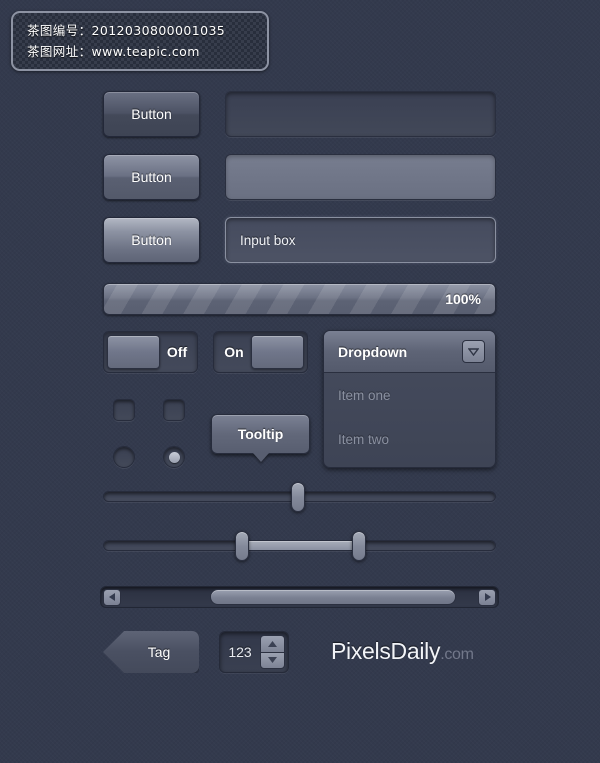 Image resolution: width=600 pixels, height=763 pixels. What do you see at coordinates (360, 177) in the screenshot?
I see `input-filled` at bounding box center [360, 177].